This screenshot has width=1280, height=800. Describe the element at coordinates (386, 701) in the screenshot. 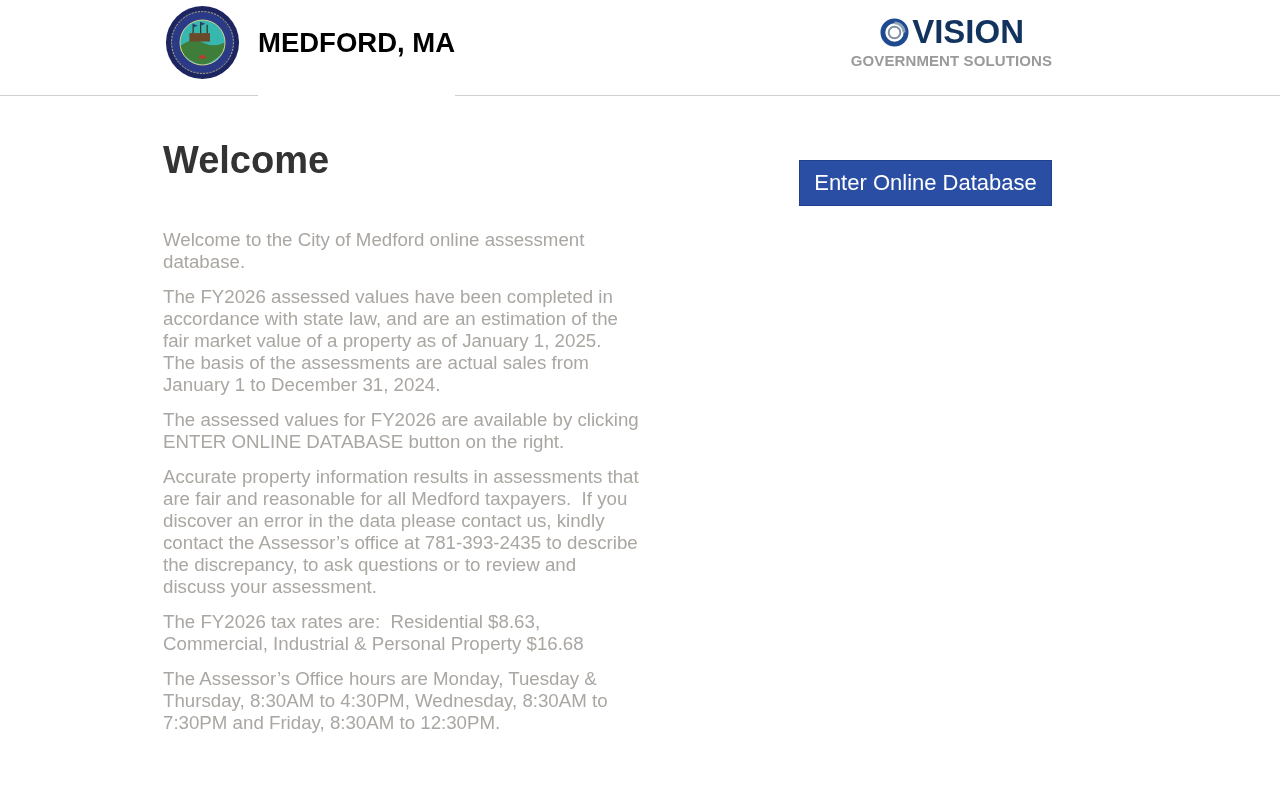

I see `welcome-paragraph: The Assessor’s Office hours are Monday, Tuesday & Thursday, 8:30AM to 4:30PM, Wednesday, 8:30AM to 7:30PM and Friday, 8:30AM to 12:30PM.` at that location.